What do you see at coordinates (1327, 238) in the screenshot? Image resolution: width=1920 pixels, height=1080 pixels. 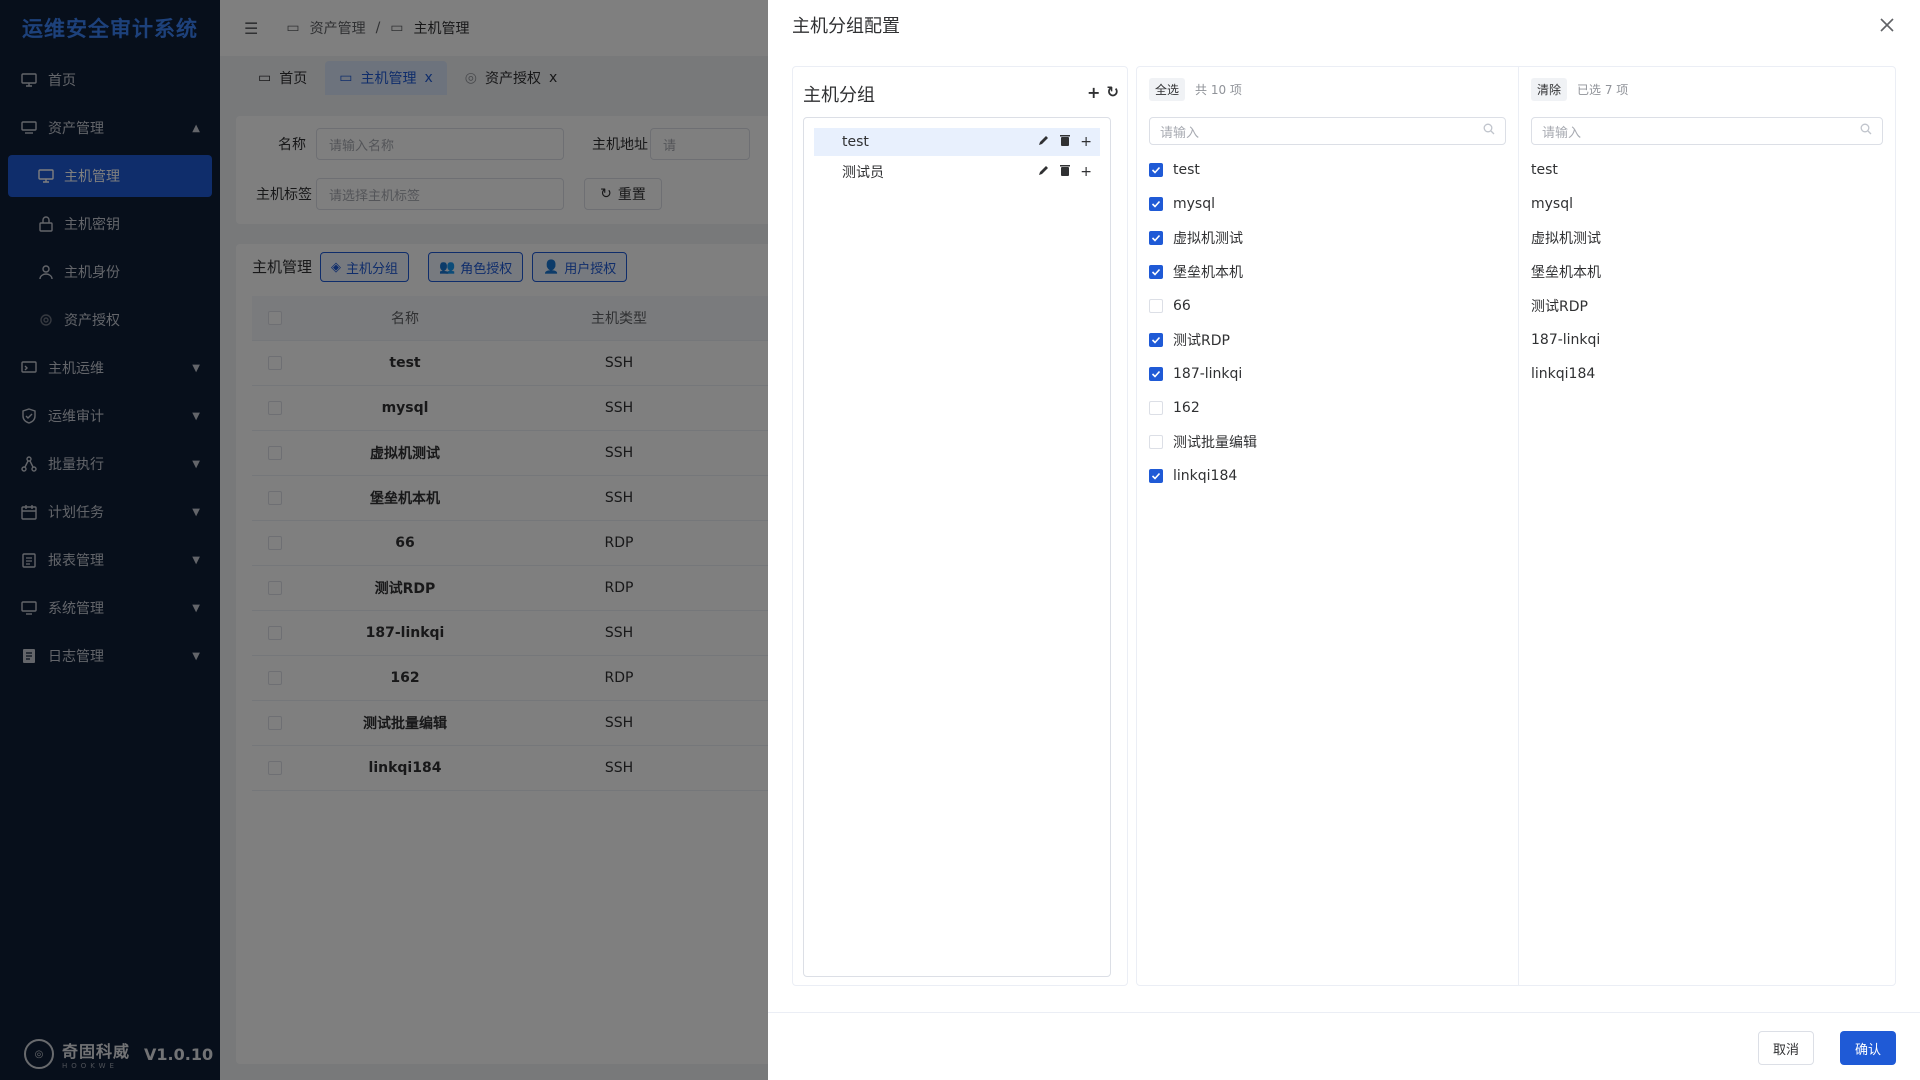 I see `source-list-item: 虚拟机测试` at bounding box center [1327, 238].